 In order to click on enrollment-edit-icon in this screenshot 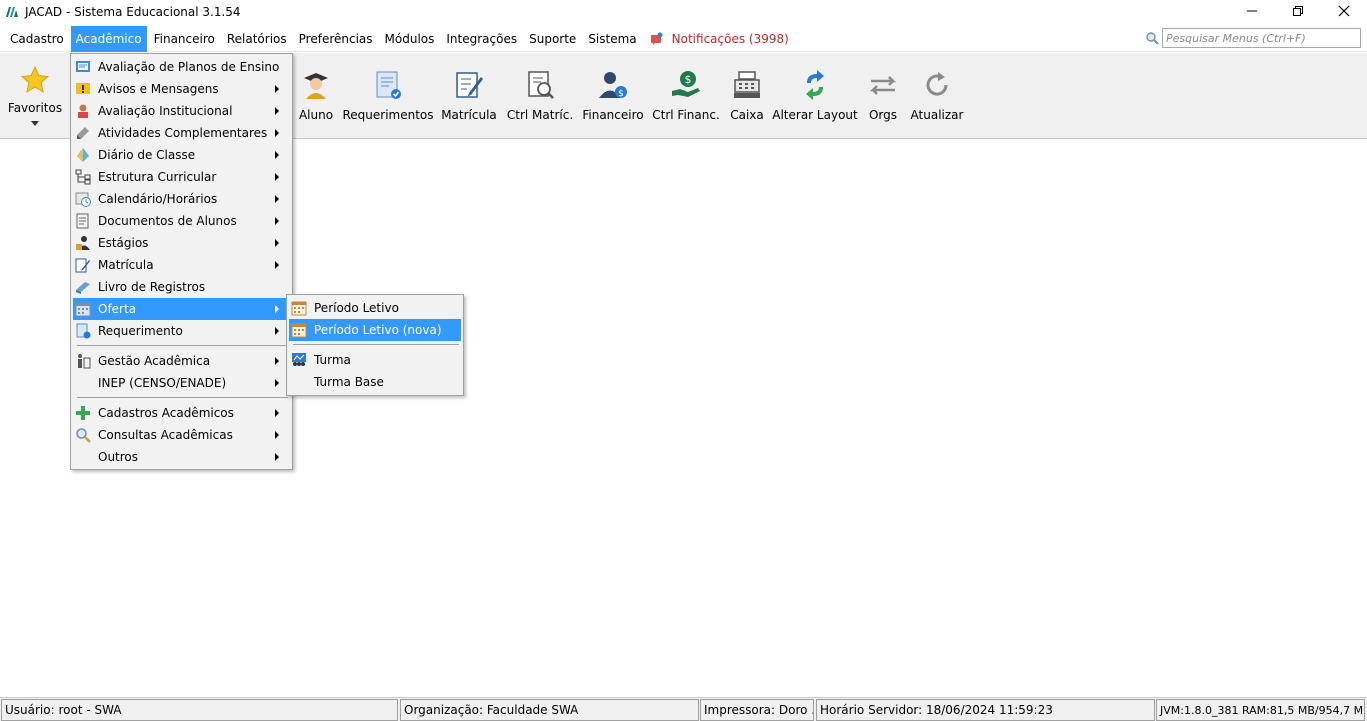, I will do `click(469, 85)`.